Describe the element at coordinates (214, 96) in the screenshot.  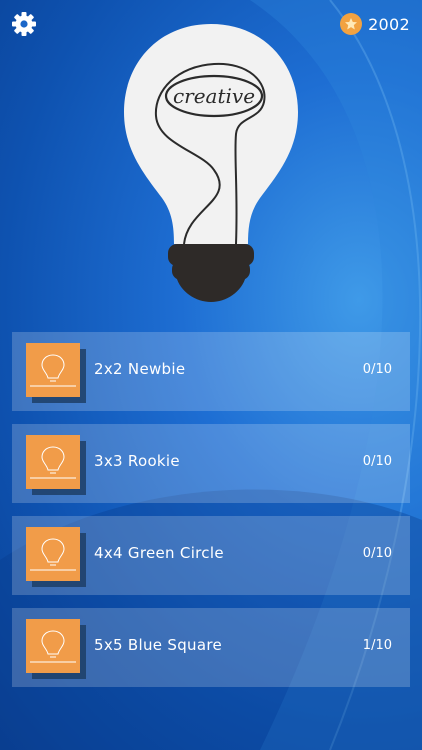
I see `bulb-word: creative` at that location.